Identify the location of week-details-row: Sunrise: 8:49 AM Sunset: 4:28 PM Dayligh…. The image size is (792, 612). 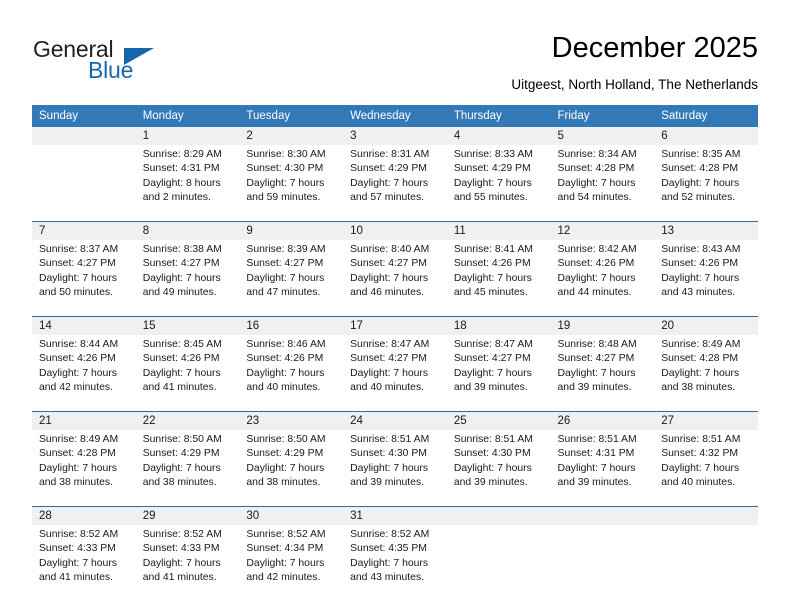
(395, 468).